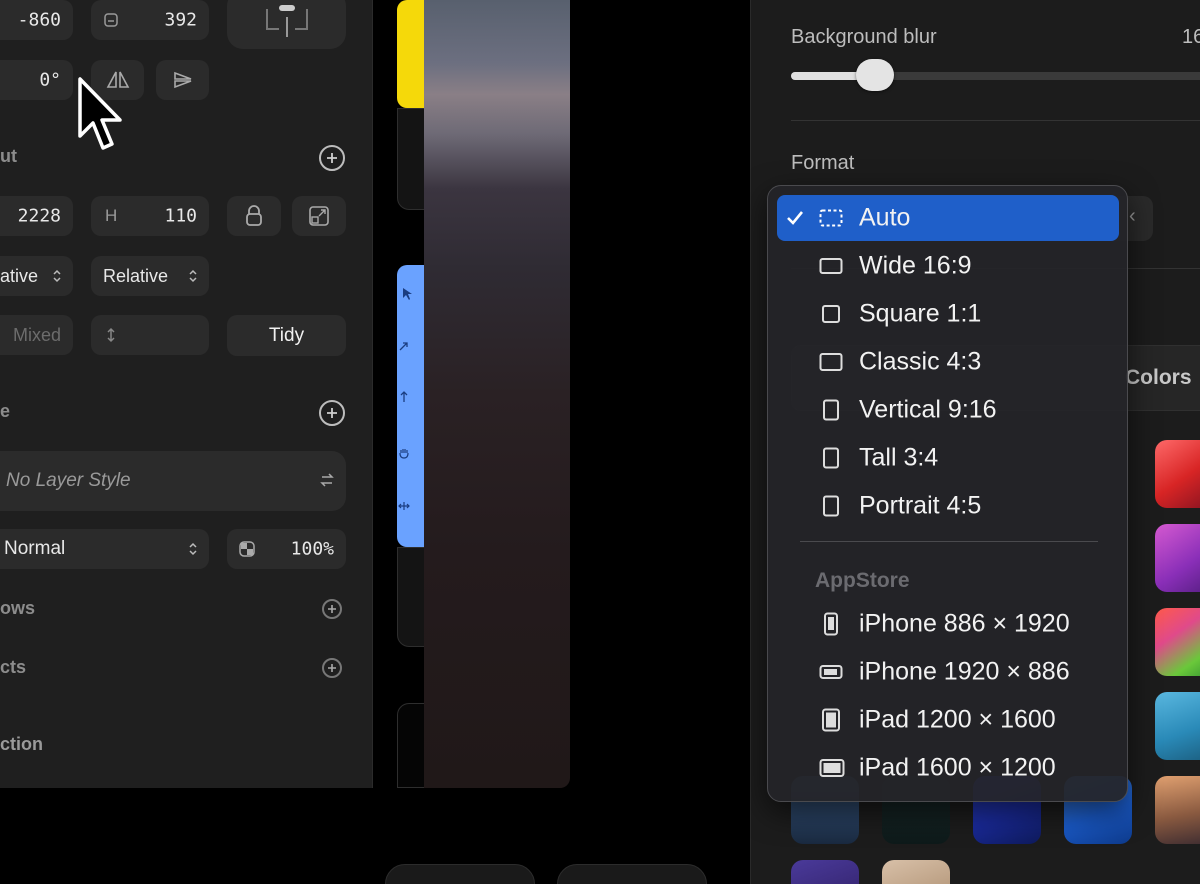 The width and height of the screenshot is (1200, 884). I want to click on rotation-field: 0°, so click(36, 80).